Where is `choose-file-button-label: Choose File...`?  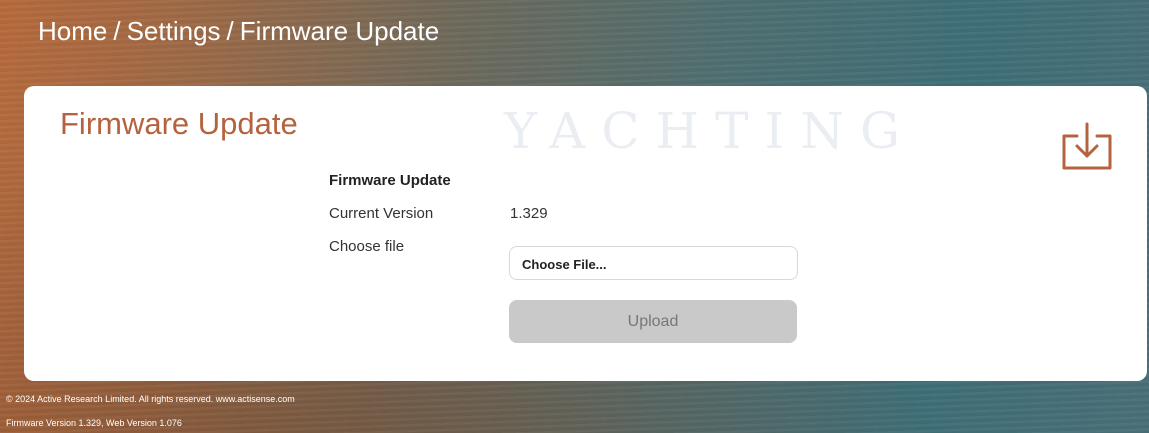
choose-file-button-label: Choose File... is located at coordinates (564, 264).